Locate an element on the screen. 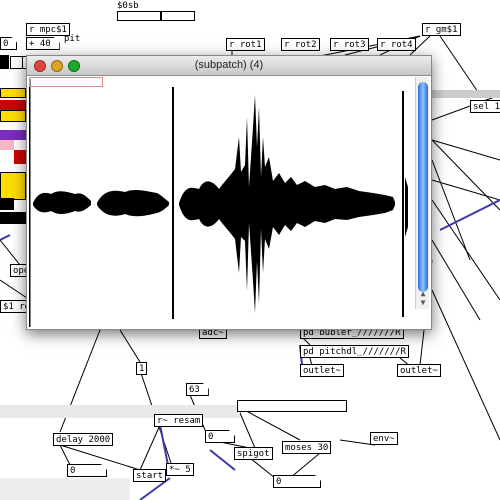 The height and width of the screenshot is (500, 500). sel1-object: sel 1 is located at coordinates (485, 106).